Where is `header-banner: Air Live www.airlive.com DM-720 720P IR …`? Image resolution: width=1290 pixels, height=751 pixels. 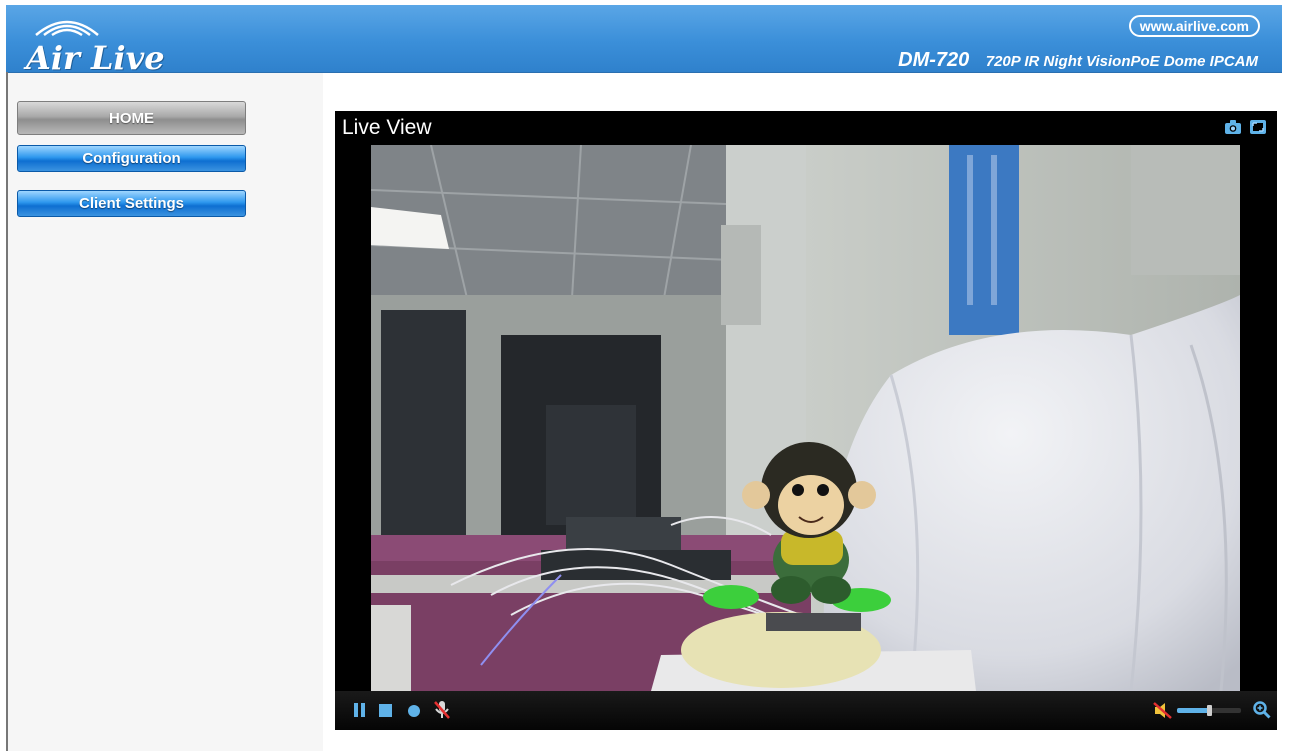
header-banner: Air Live www.airlive.com DM-720 720P IR … is located at coordinates (644, 41).